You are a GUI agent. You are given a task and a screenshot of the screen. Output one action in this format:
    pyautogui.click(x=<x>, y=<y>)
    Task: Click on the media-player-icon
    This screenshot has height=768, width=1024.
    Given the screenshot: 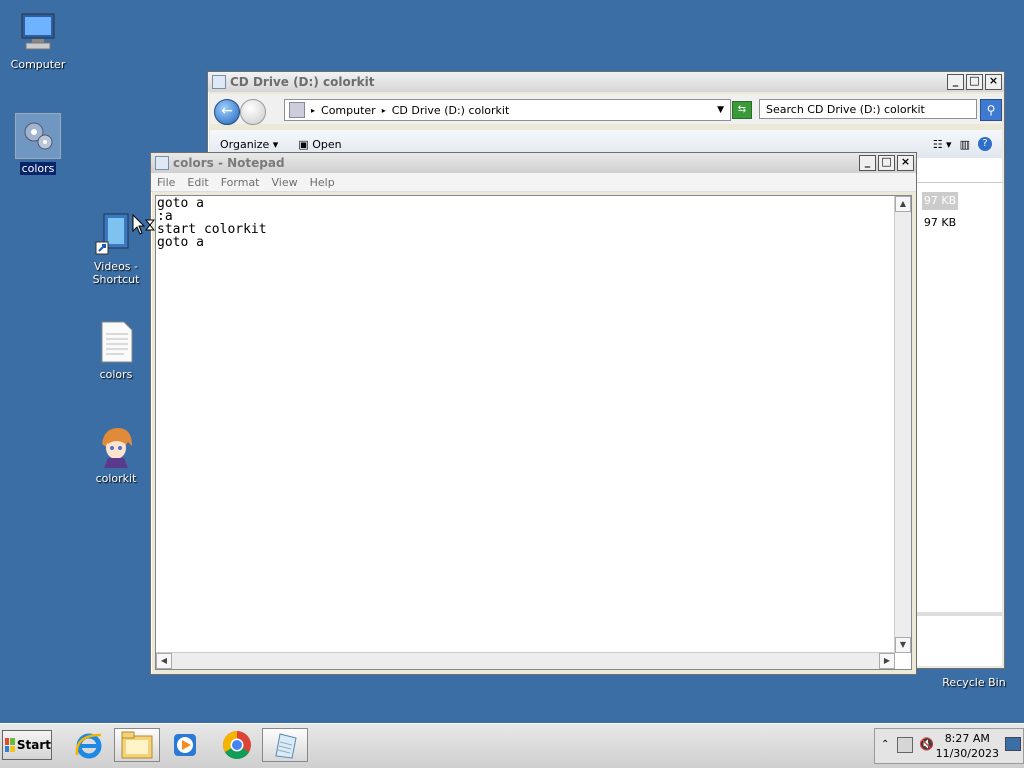 What is the action you would take?
    pyautogui.click(x=185, y=745)
    